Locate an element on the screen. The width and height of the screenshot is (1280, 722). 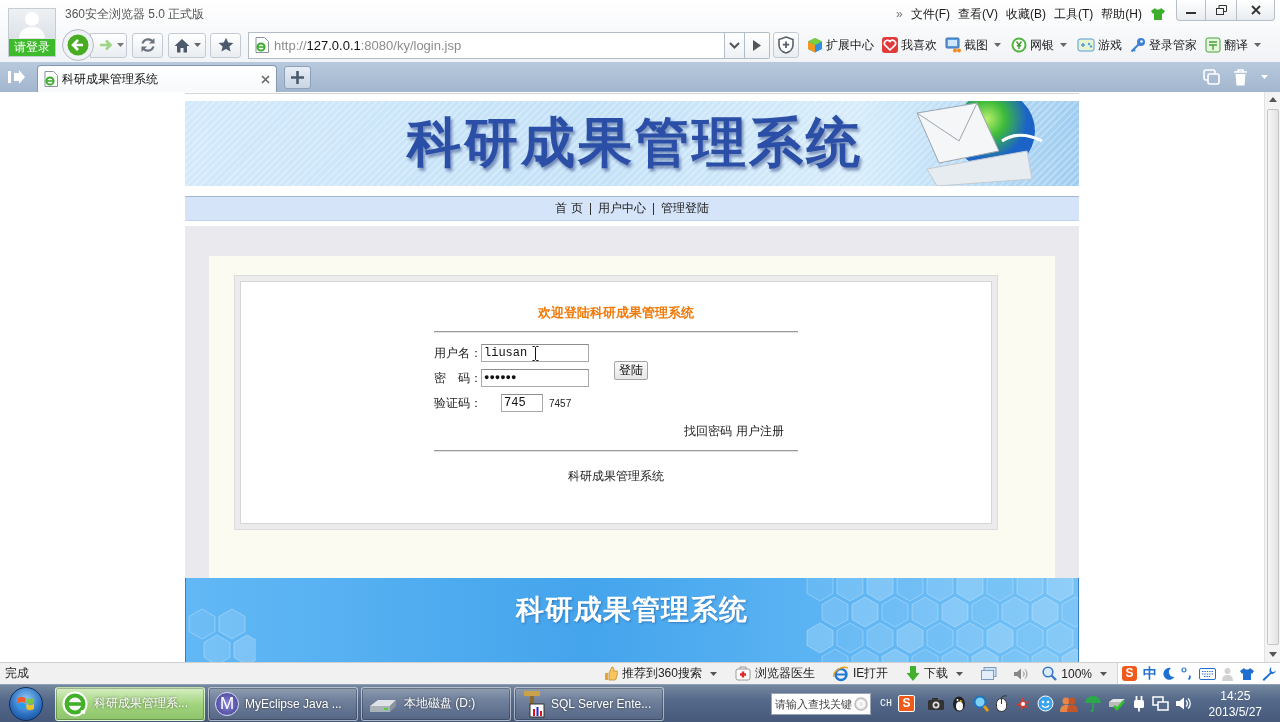
username-field: liusan is located at coordinates (535, 353).